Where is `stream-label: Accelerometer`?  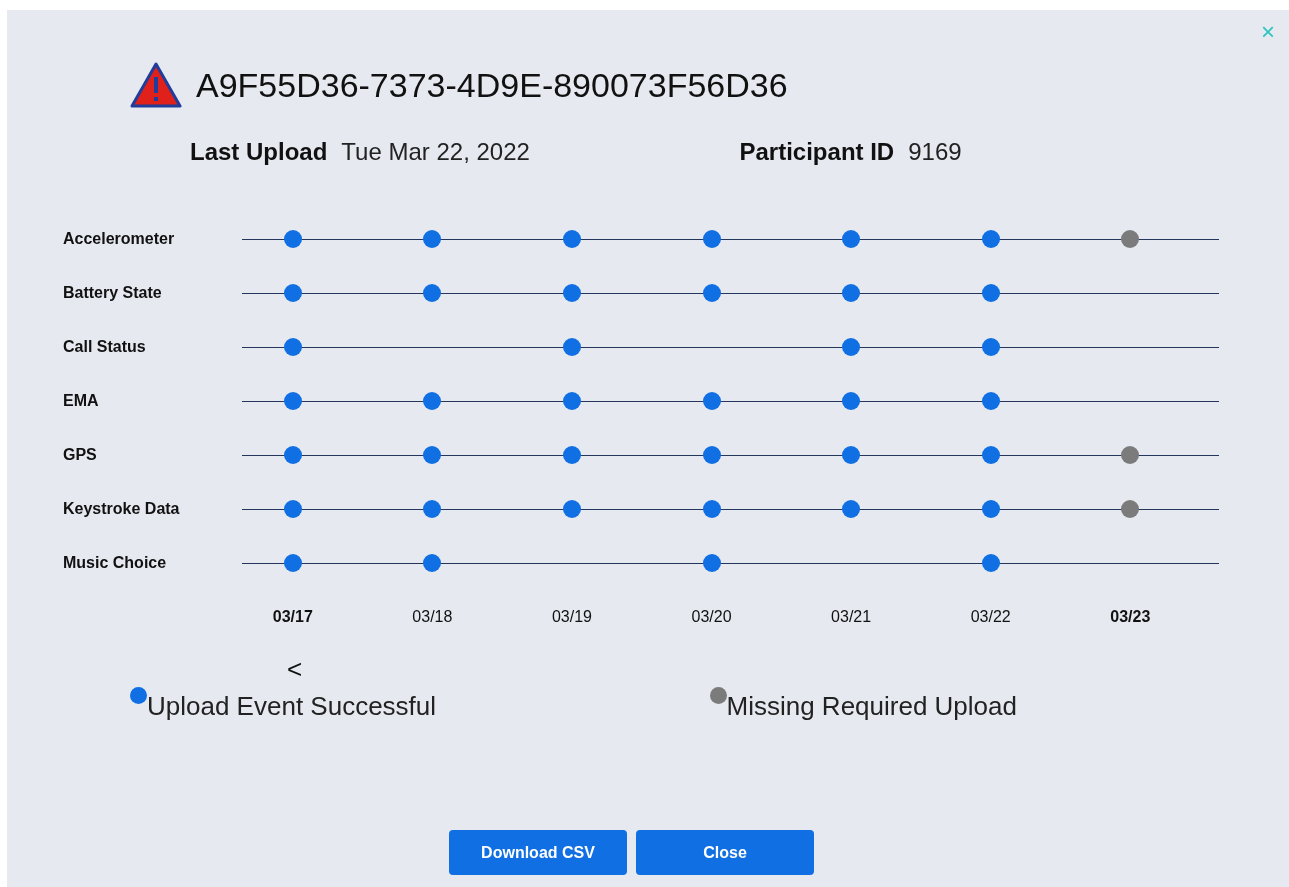
stream-label: Accelerometer is located at coordinates (119, 239).